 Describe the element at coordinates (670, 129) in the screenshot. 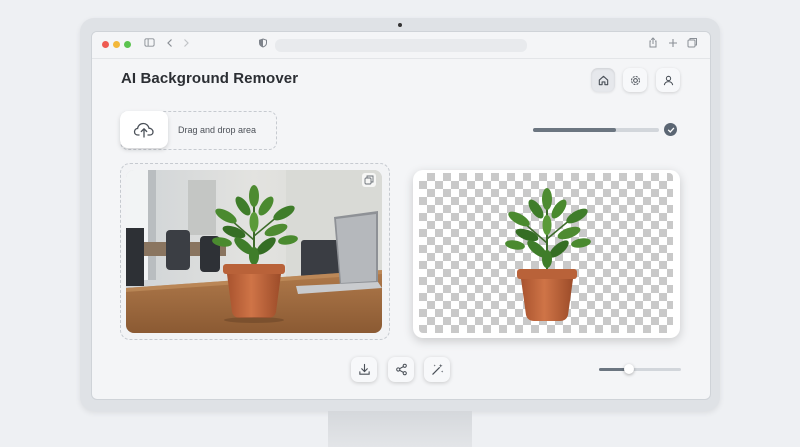

I see `check-icon` at that location.